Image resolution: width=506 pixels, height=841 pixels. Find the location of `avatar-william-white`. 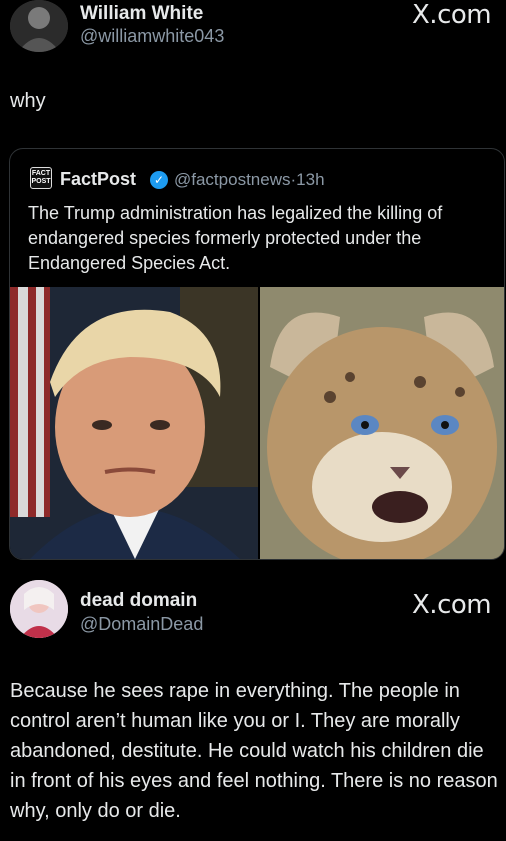

avatar-william-white is located at coordinates (39, 26).